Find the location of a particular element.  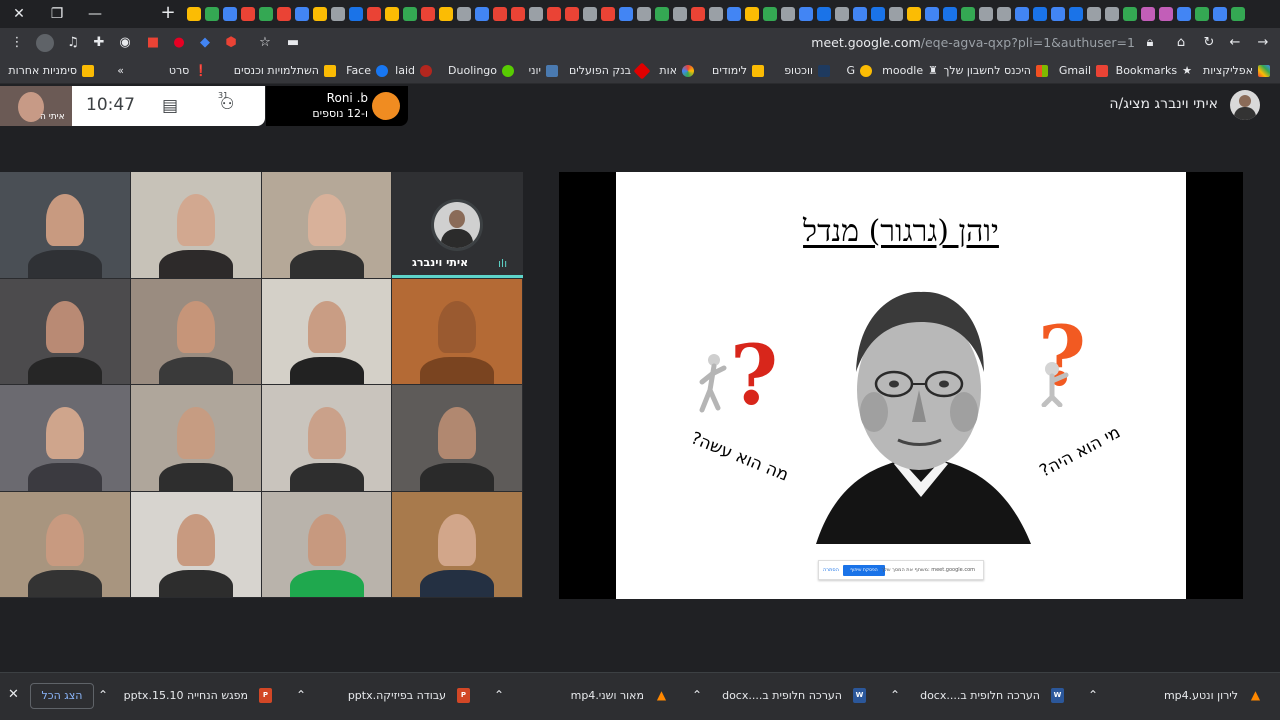

close-downloads-bar-icon: ✕ is located at coordinates (13, 694).